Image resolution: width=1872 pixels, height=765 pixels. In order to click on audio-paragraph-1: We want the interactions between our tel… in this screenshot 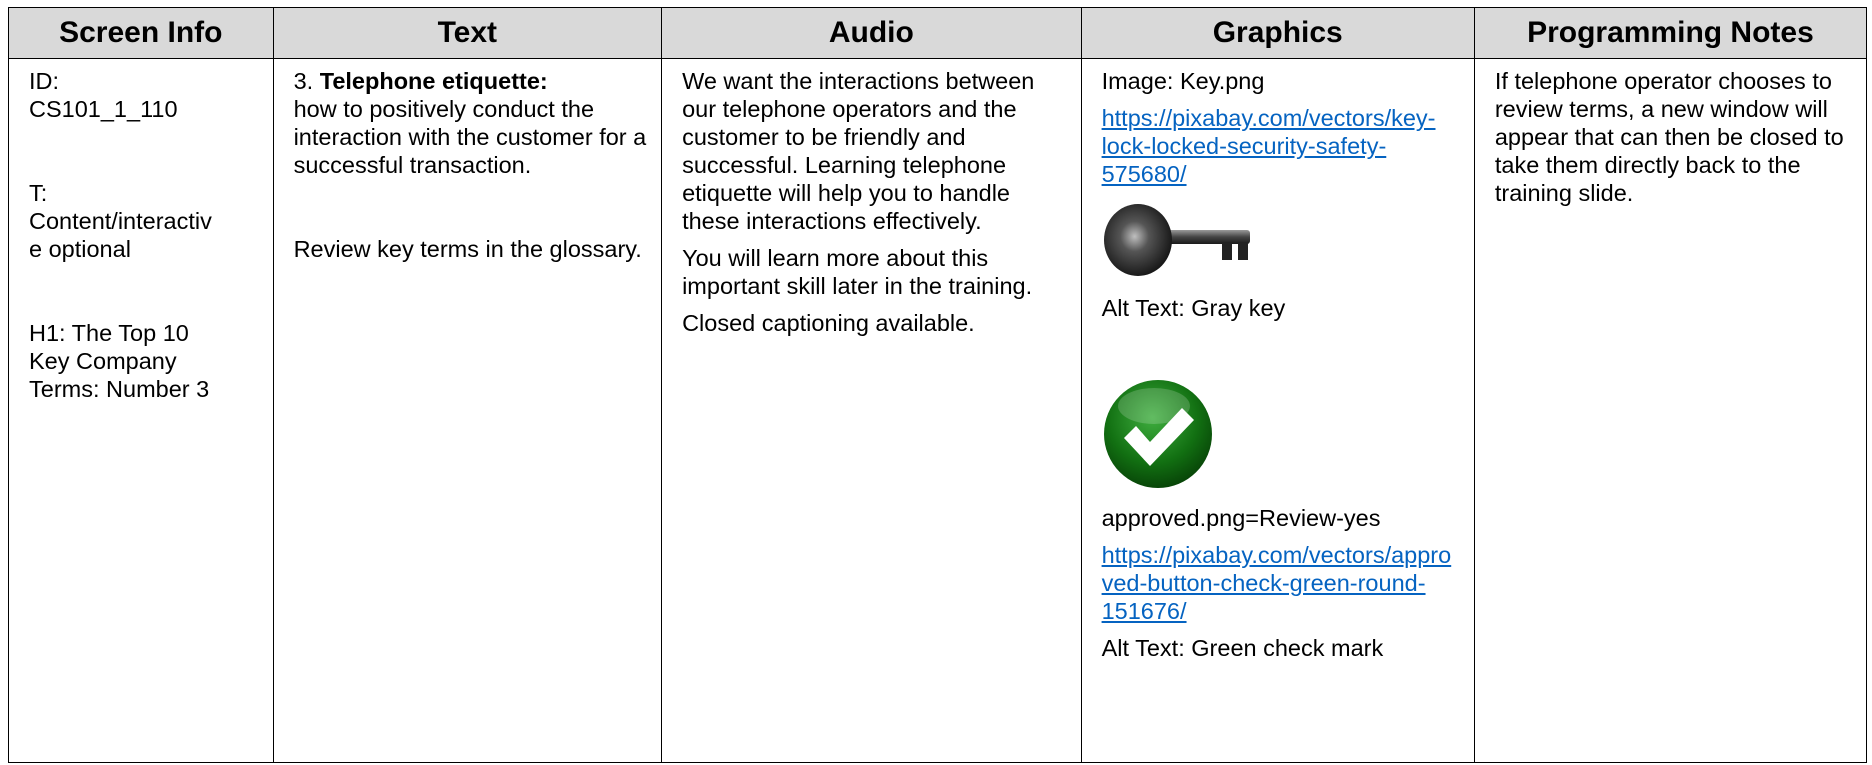, I will do `click(858, 151)`.